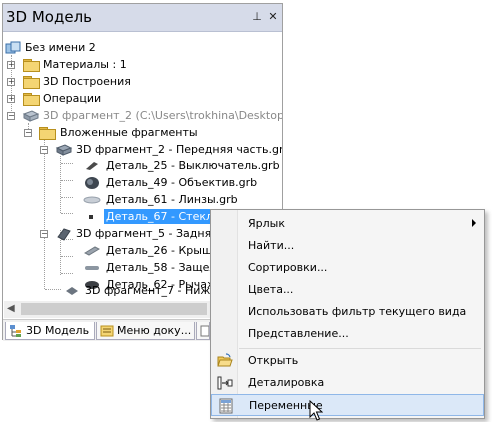  What do you see at coordinates (114, 309) in the screenshot?
I see `scrollbar-thumb` at bounding box center [114, 309].